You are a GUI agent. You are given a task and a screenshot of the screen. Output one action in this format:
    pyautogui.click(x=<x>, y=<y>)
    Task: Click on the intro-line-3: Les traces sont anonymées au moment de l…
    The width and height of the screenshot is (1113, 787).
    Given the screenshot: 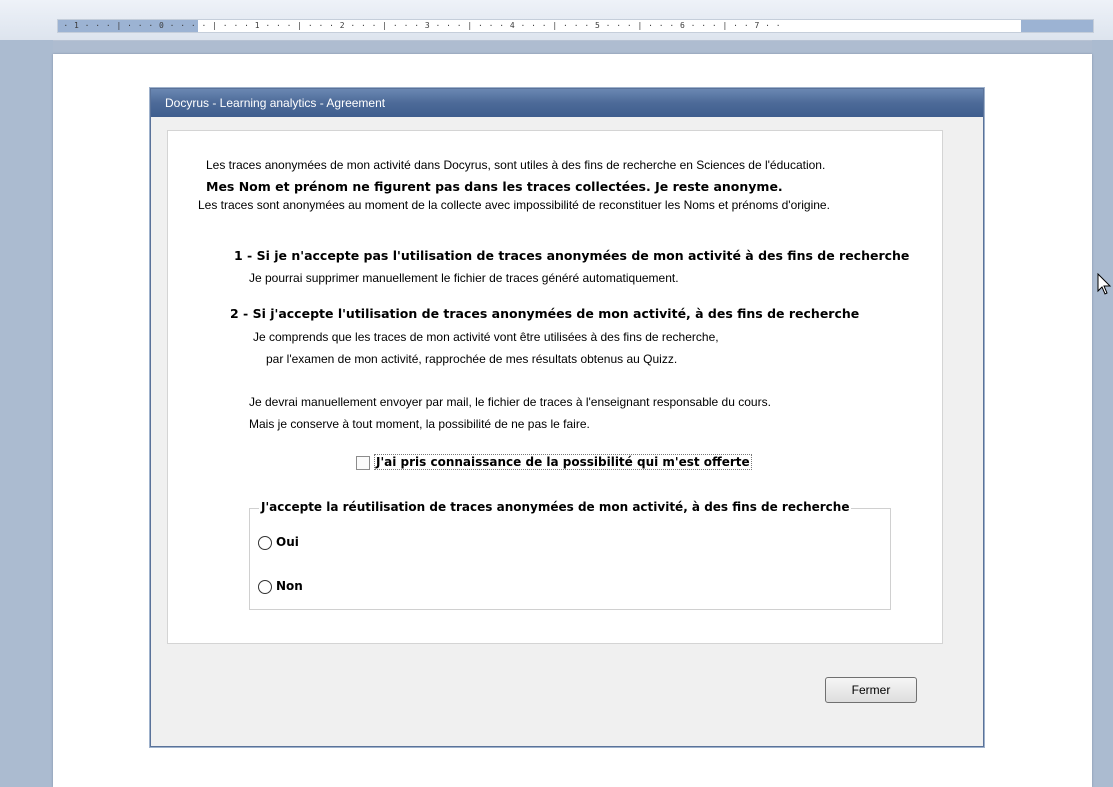 What is the action you would take?
    pyautogui.click(x=514, y=205)
    